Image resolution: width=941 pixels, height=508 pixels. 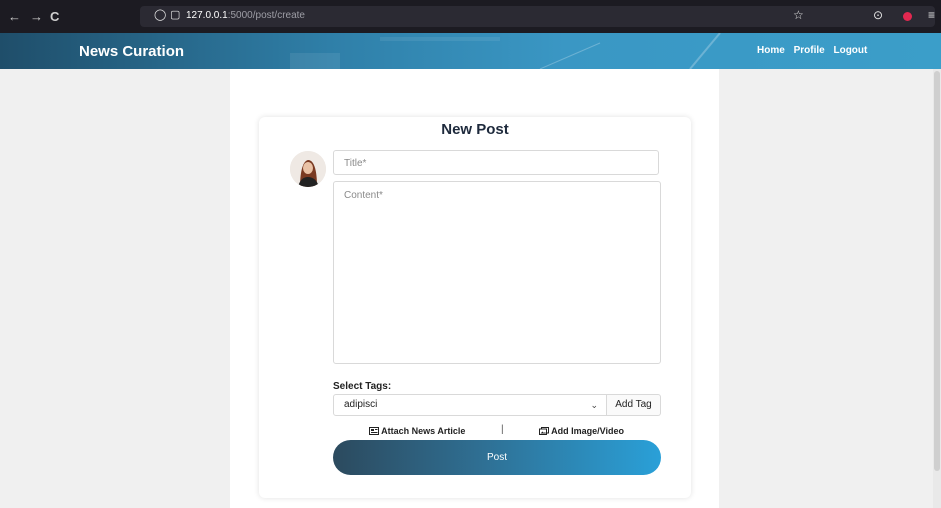 What do you see at coordinates (809, 50) in the screenshot?
I see `nav-profile: Profile` at bounding box center [809, 50].